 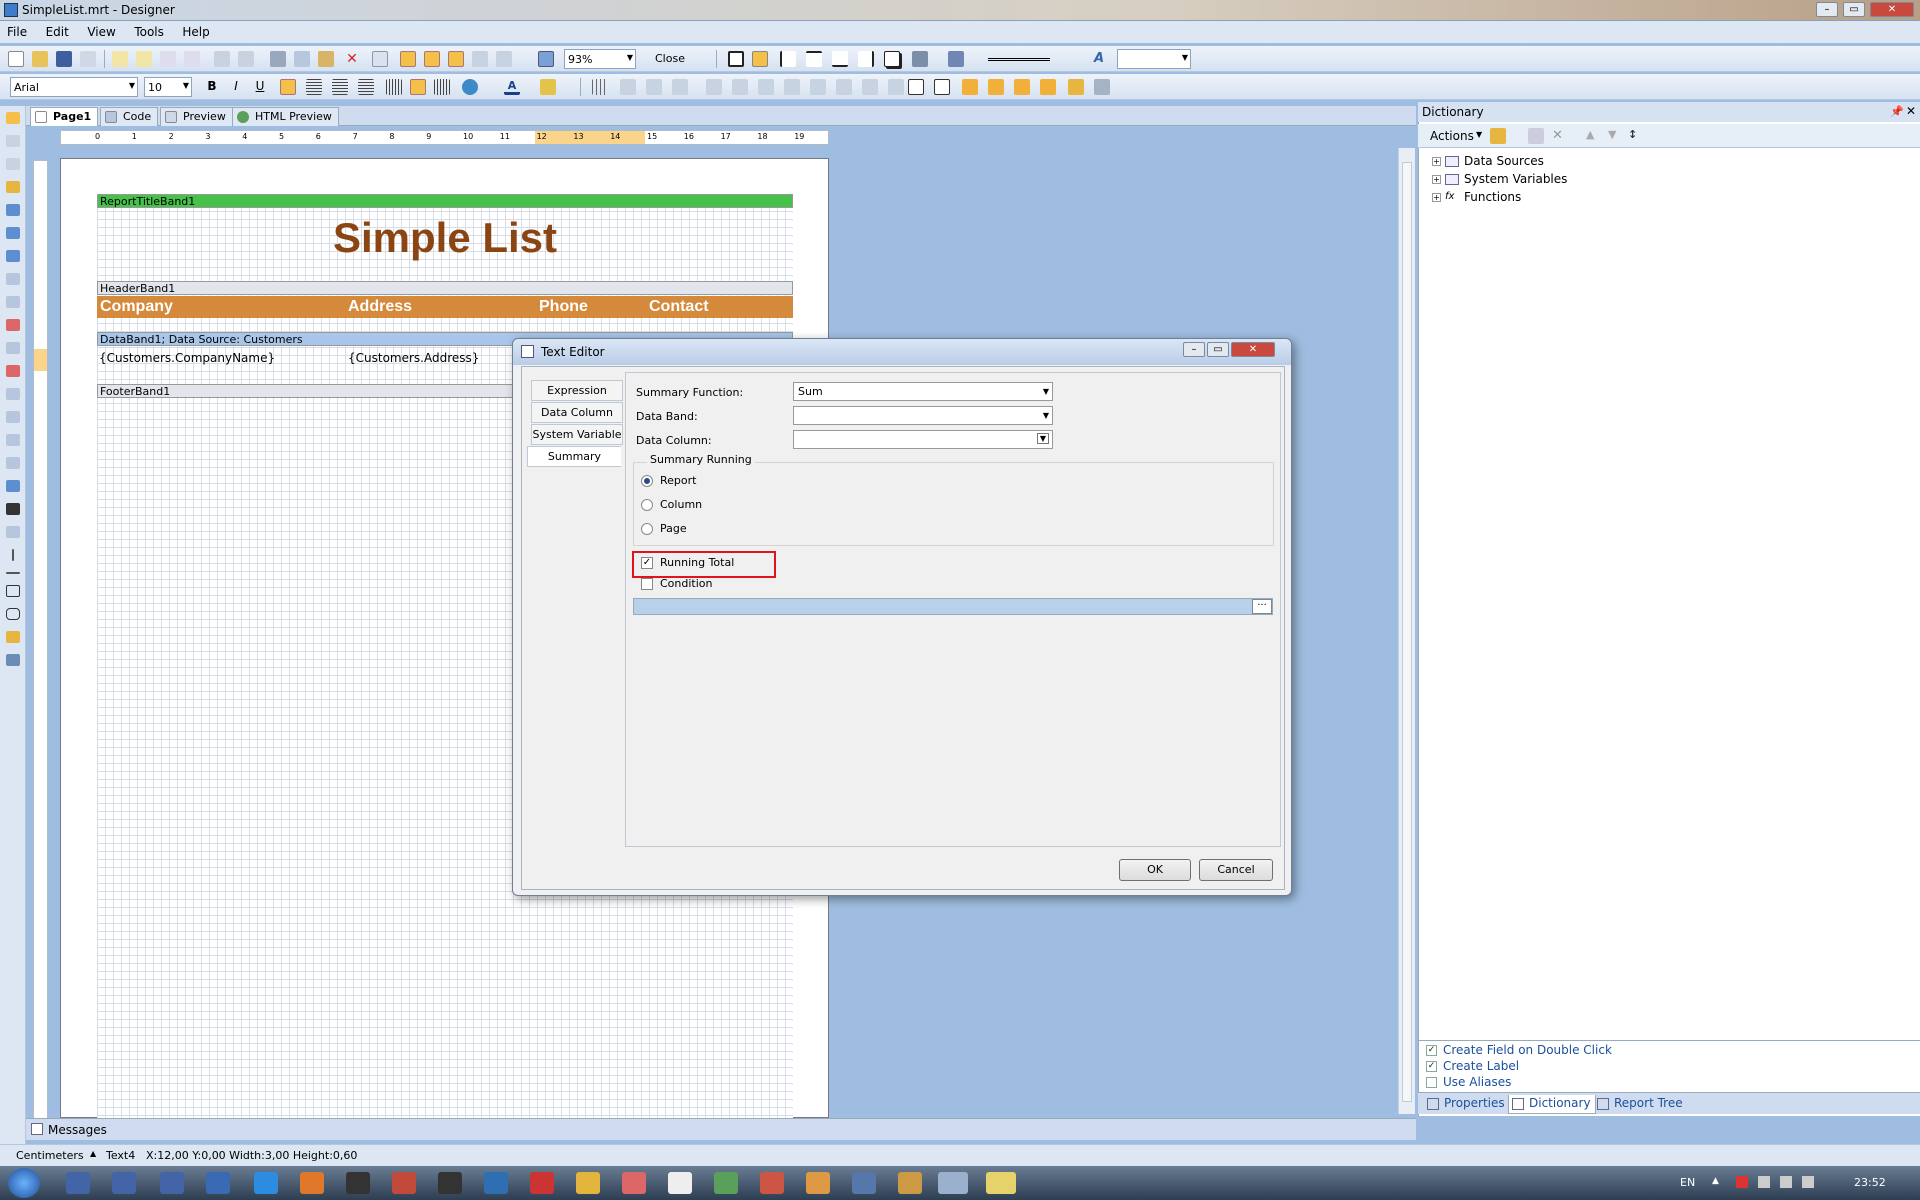 I want to click on subreport-icon, so click(x=12, y=463).